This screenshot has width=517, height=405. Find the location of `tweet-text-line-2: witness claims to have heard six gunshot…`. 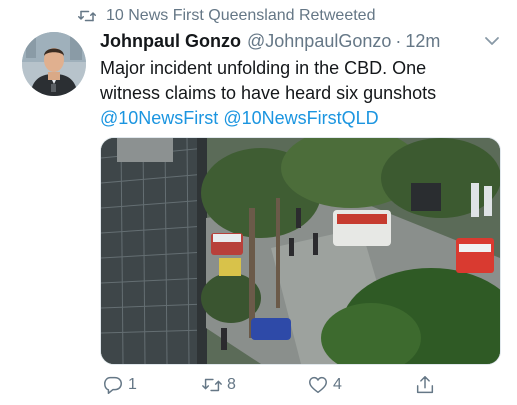

tweet-text-line-2: witness claims to have heard six gunshot… is located at coordinates (268, 93).